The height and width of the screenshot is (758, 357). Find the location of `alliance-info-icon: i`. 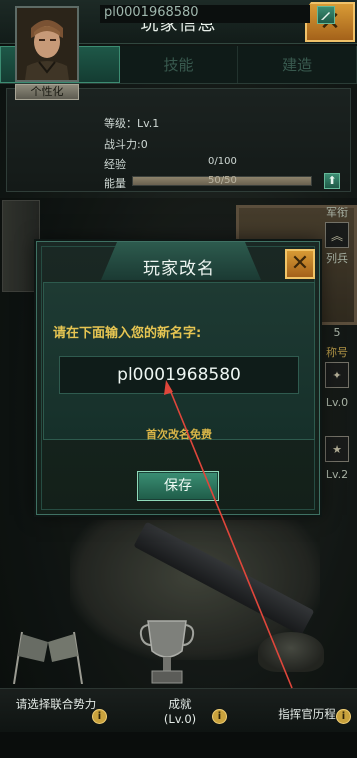

alliance-info-icon: i is located at coordinates (99, 716).